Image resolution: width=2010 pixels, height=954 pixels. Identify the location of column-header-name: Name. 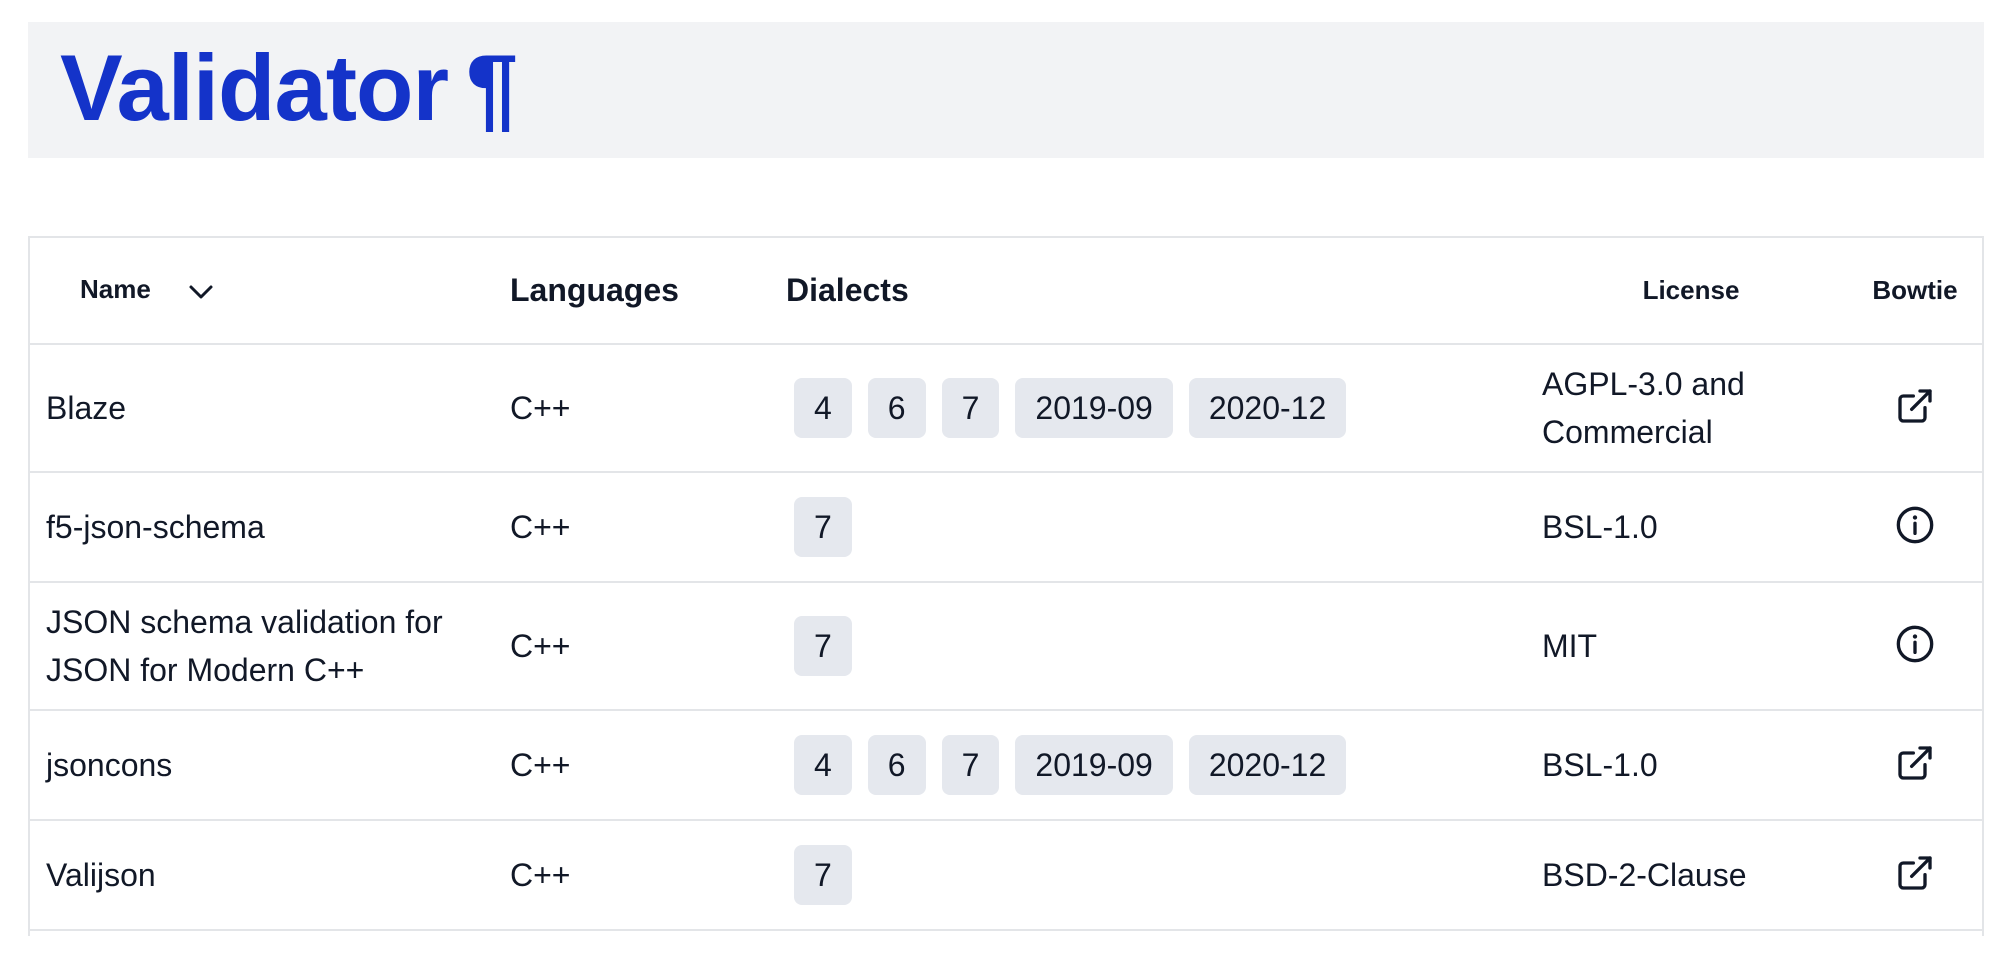
(270, 291).